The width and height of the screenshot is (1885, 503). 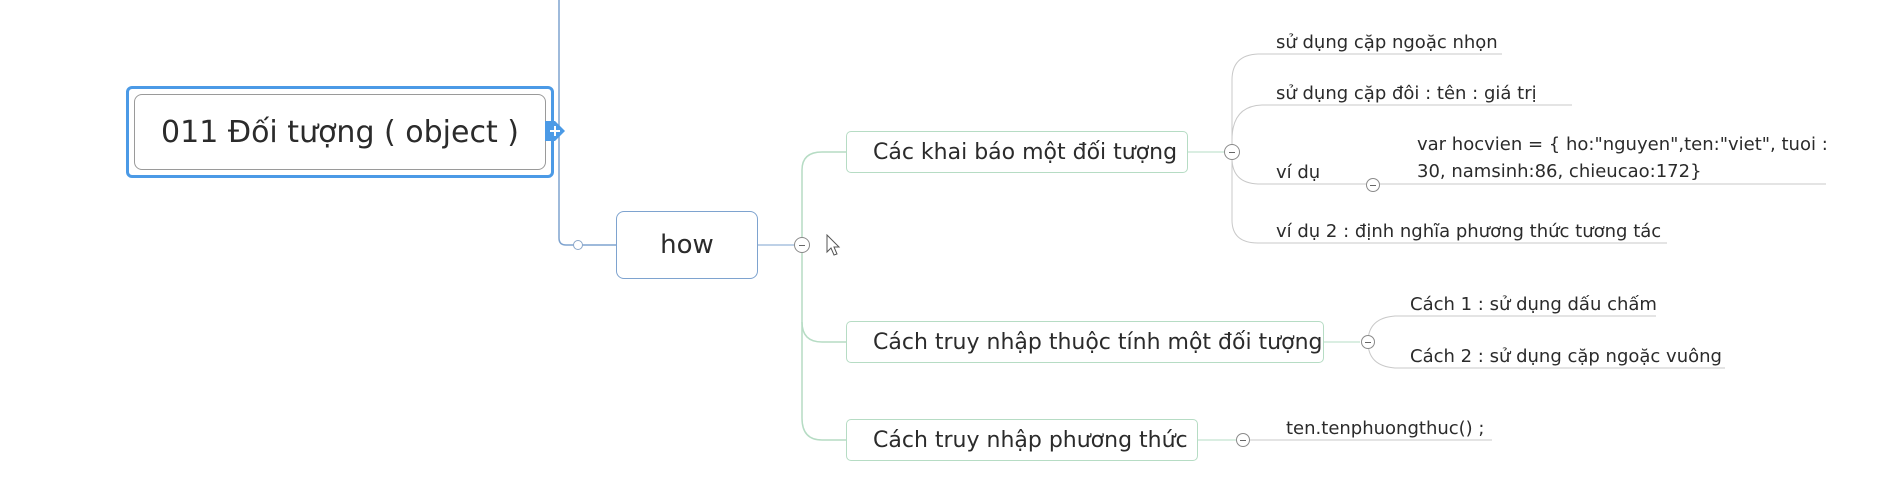 What do you see at coordinates (1406, 94) in the screenshot?
I see `leaf-name-value-pairs: sử dụng cặp đôi : tên : giá trị` at bounding box center [1406, 94].